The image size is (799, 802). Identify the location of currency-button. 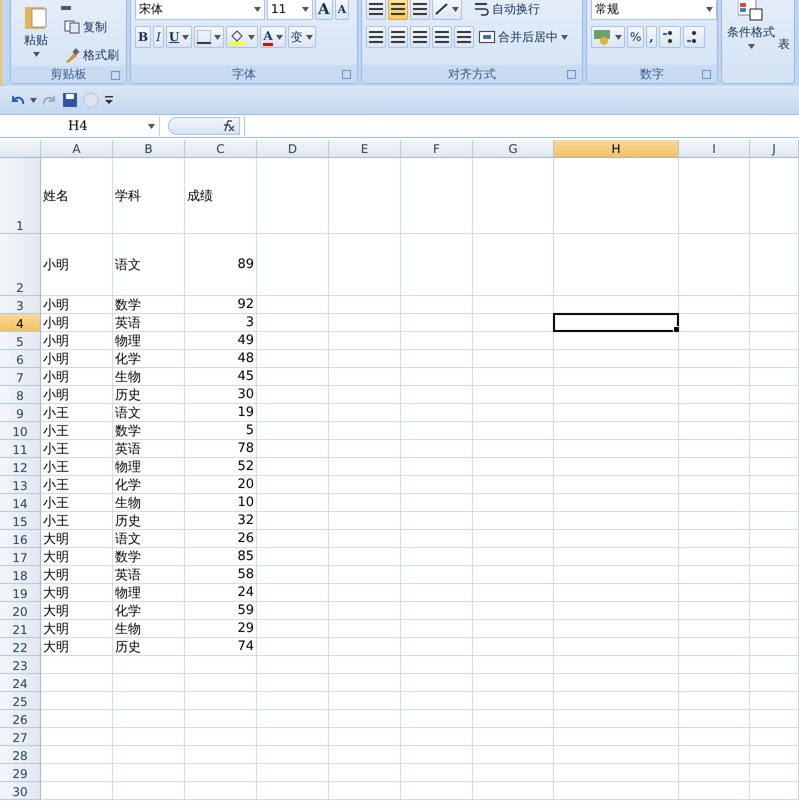
(608, 37).